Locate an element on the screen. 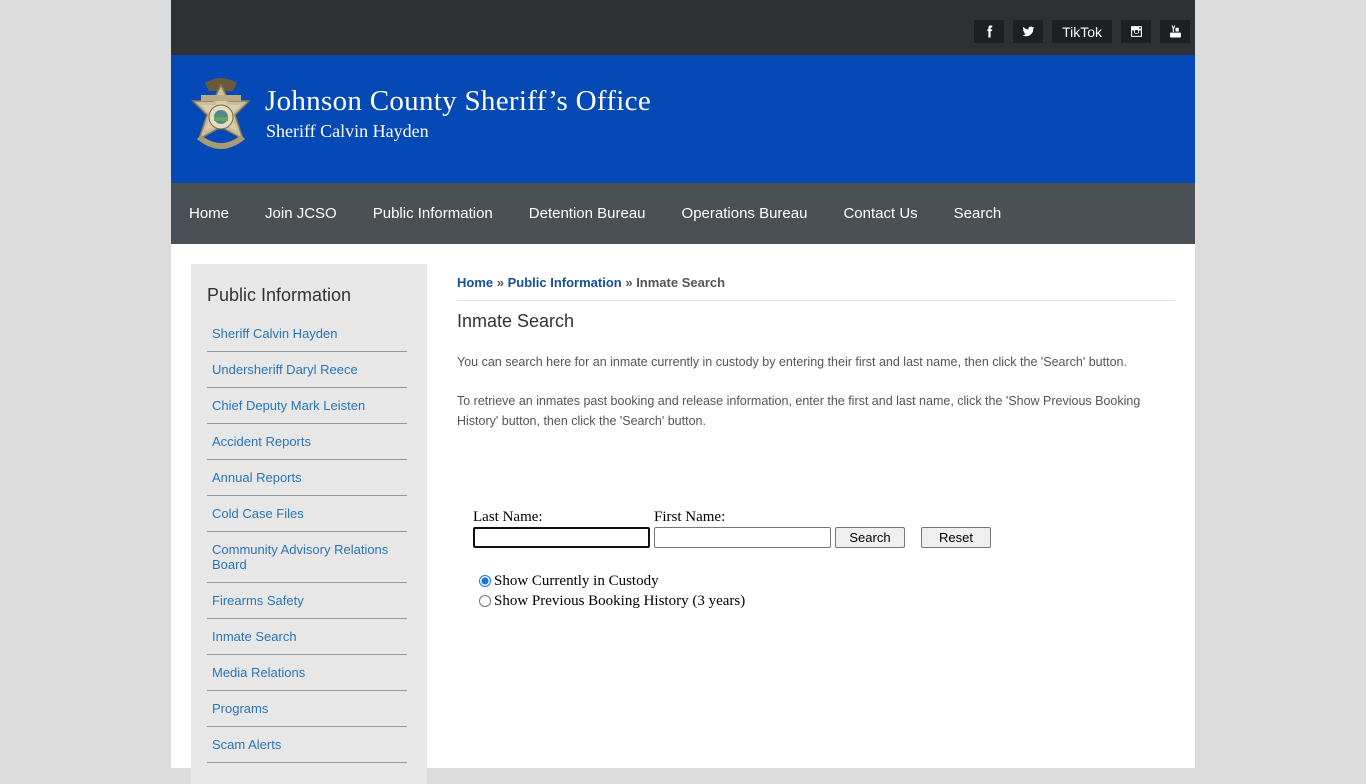 This screenshot has height=784, width=1366. last-name-label: Last Name: is located at coordinates (508, 517).